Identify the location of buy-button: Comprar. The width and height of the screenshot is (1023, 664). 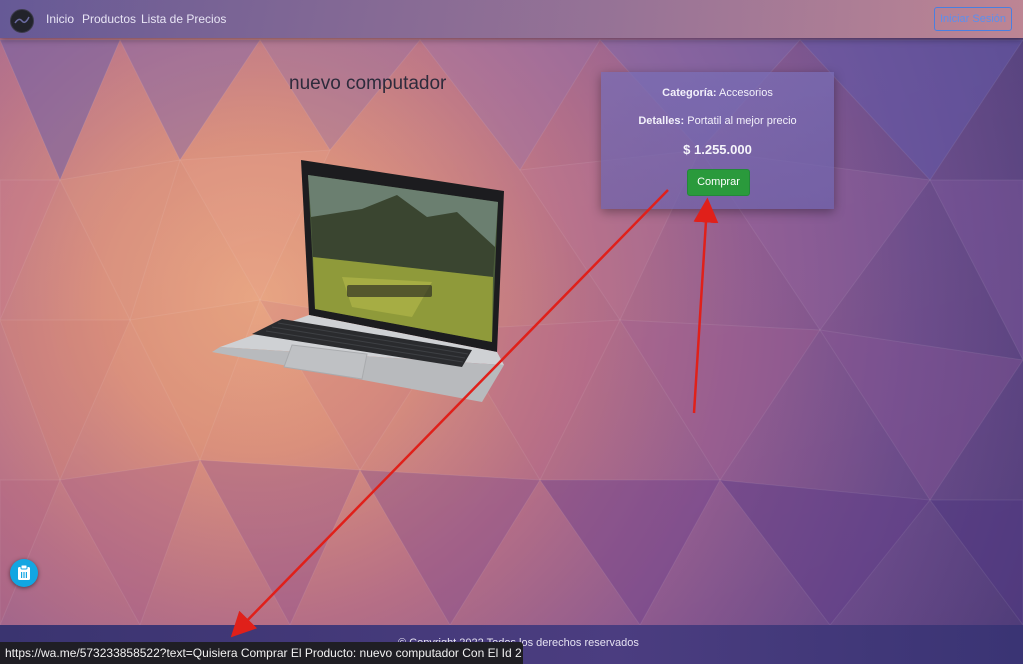
(718, 182).